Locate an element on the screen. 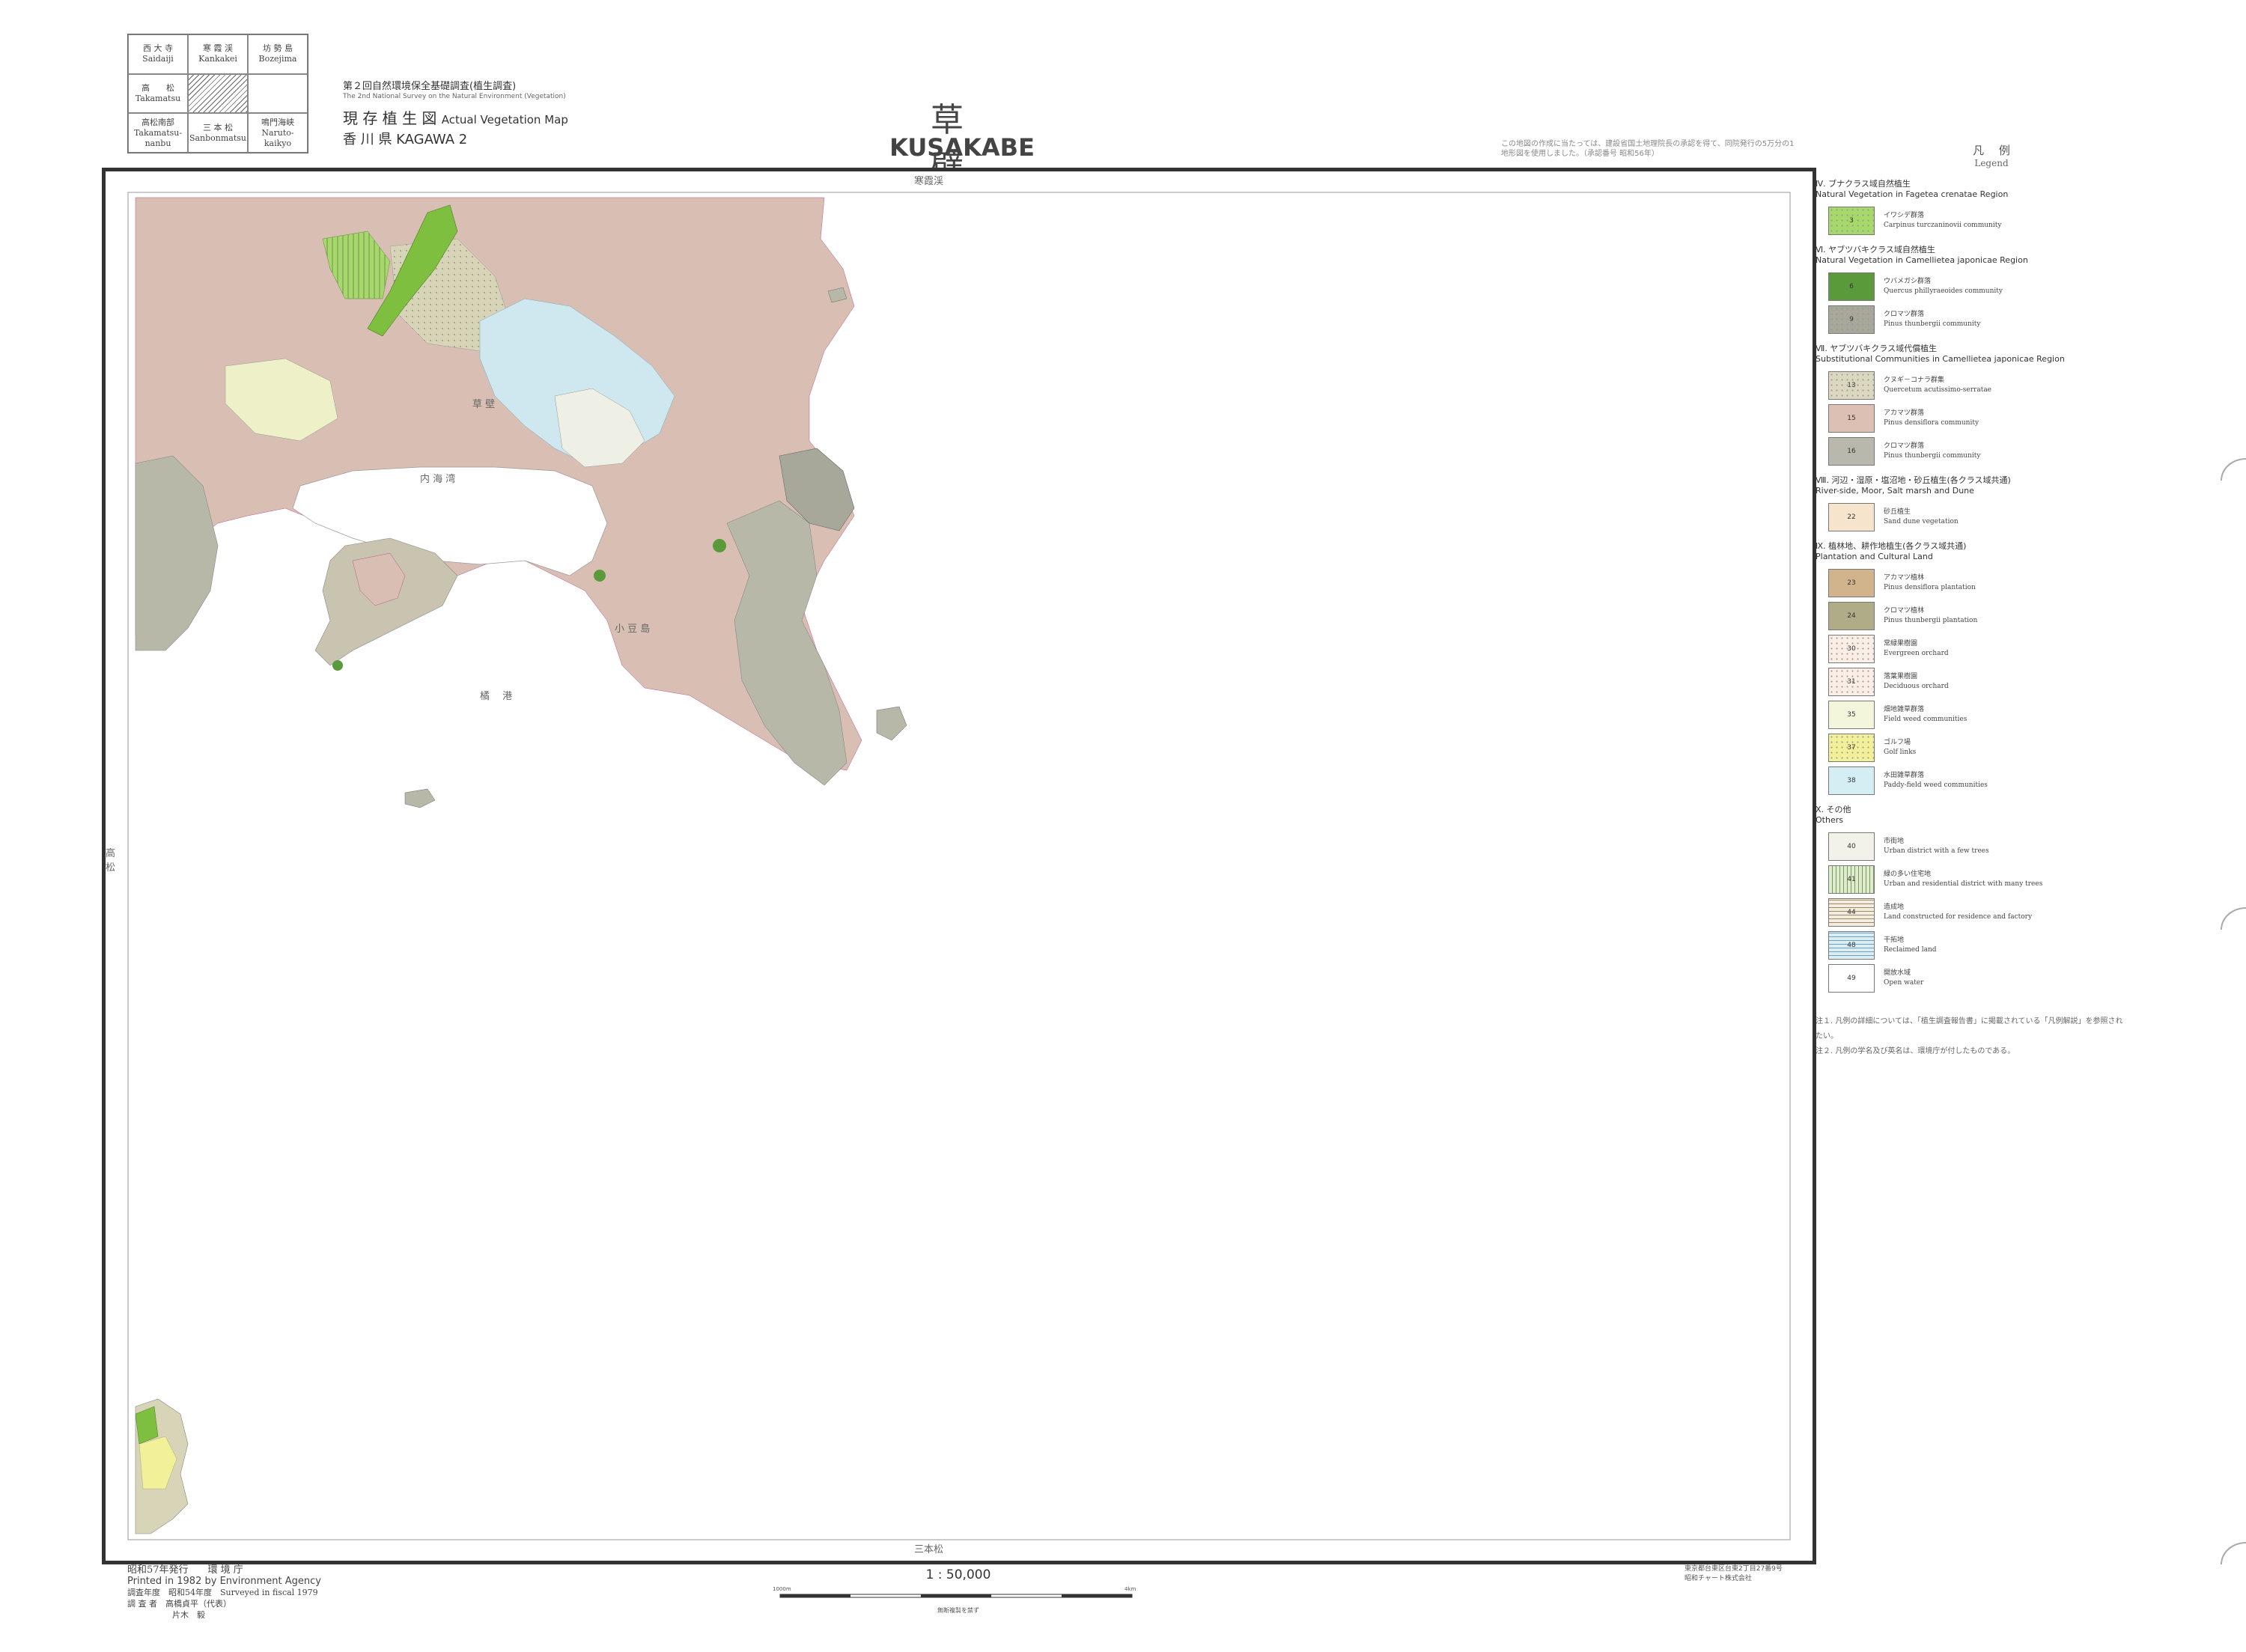  legend-item-en: Quercetum acutissimo-serratae is located at coordinates (1938, 390).